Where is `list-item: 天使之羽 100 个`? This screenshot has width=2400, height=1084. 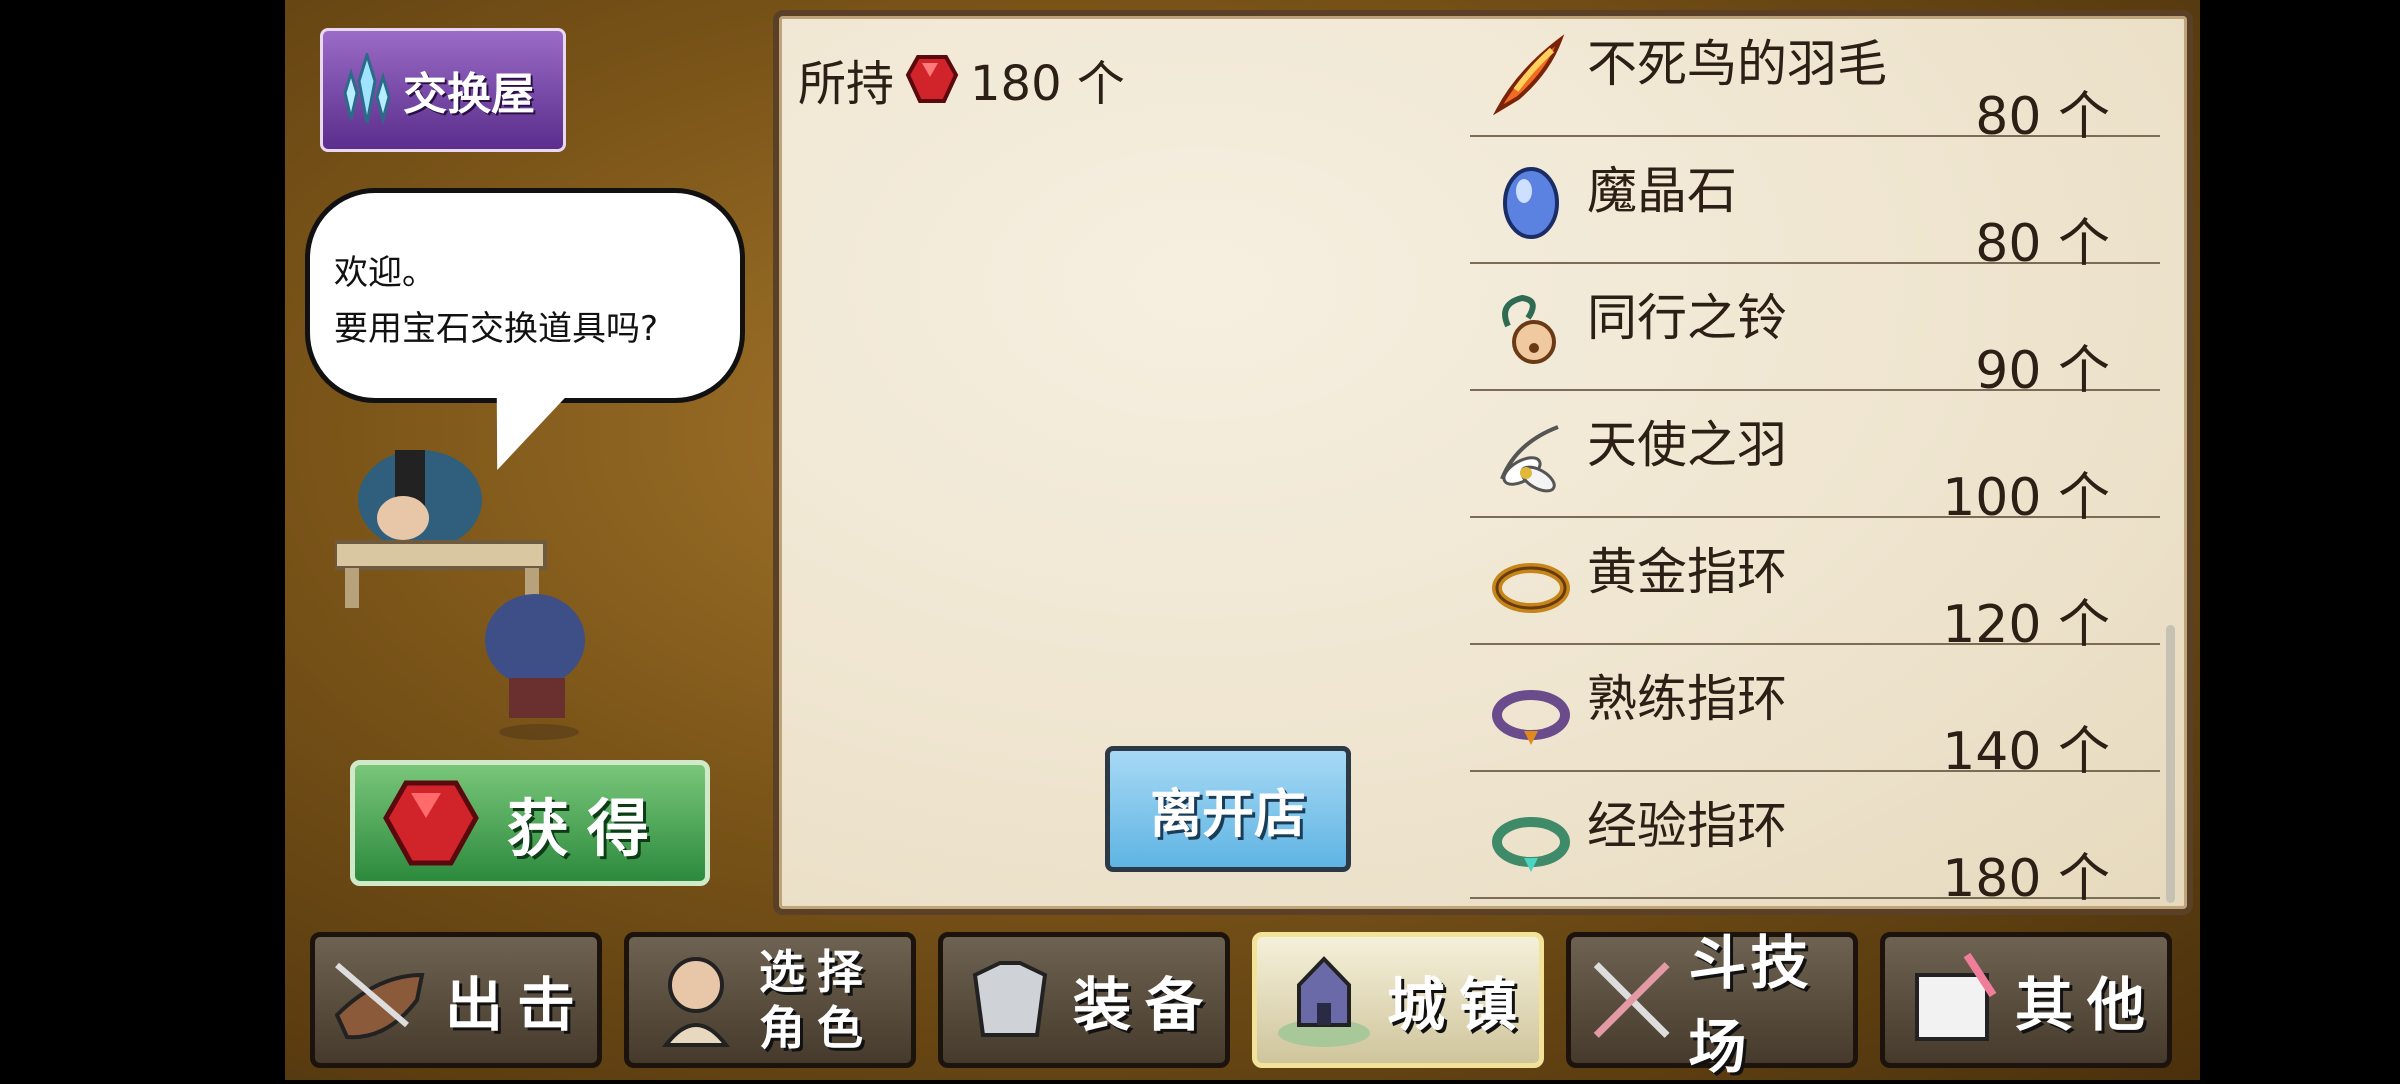 list-item: 天使之羽 100 个 is located at coordinates (1815, 459).